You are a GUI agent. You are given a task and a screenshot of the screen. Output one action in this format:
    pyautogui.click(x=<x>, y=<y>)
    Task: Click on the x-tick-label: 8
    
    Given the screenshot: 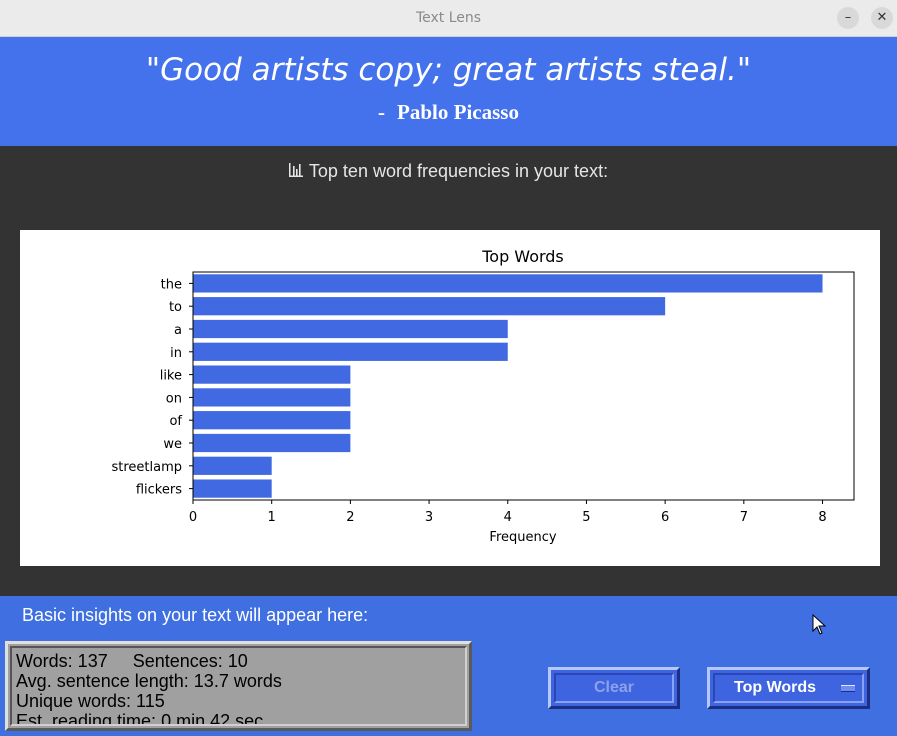 What is the action you would take?
    pyautogui.click(x=822, y=517)
    